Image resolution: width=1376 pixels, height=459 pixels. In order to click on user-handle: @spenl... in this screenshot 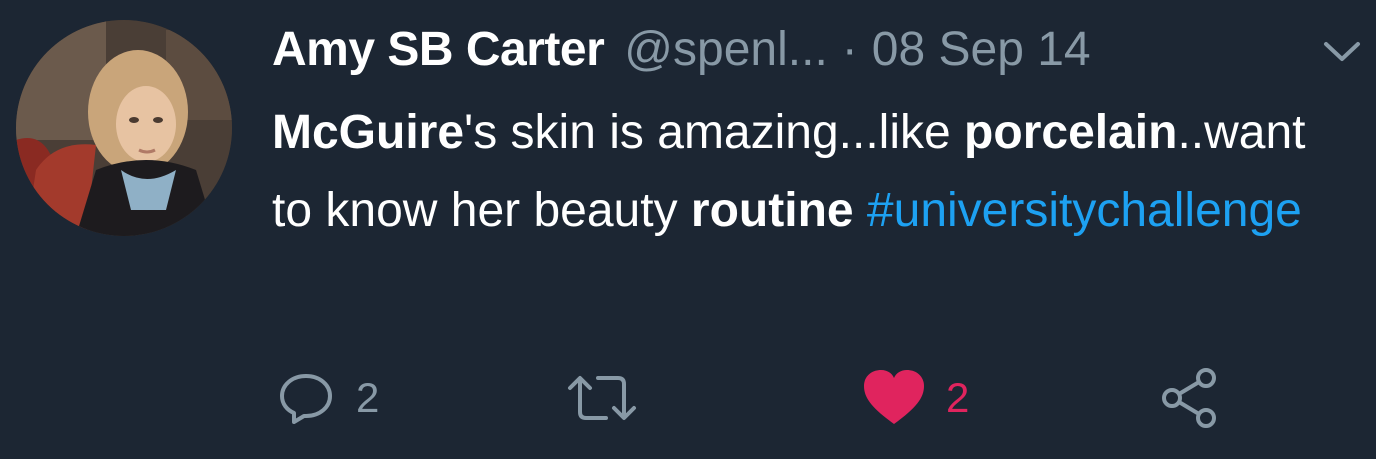, I will do `click(725, 50)`.